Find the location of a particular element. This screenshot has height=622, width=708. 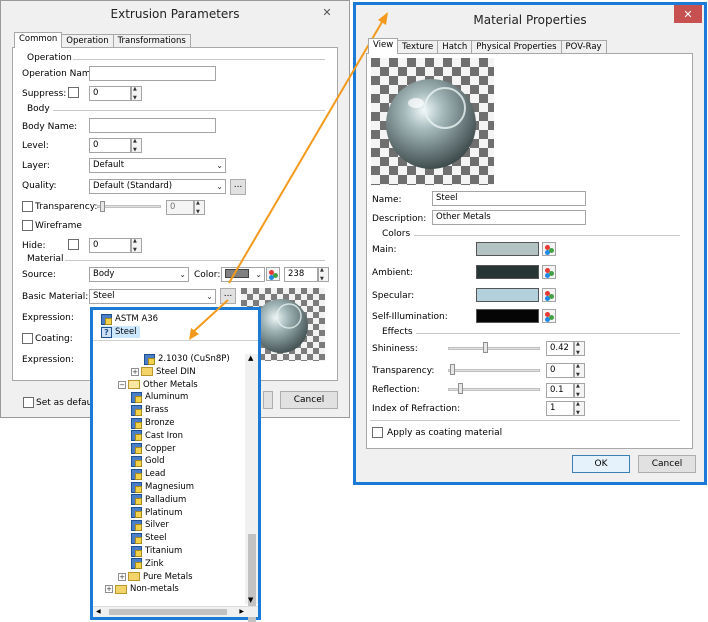

color-palette-icon is located at coordinates (273, 274).